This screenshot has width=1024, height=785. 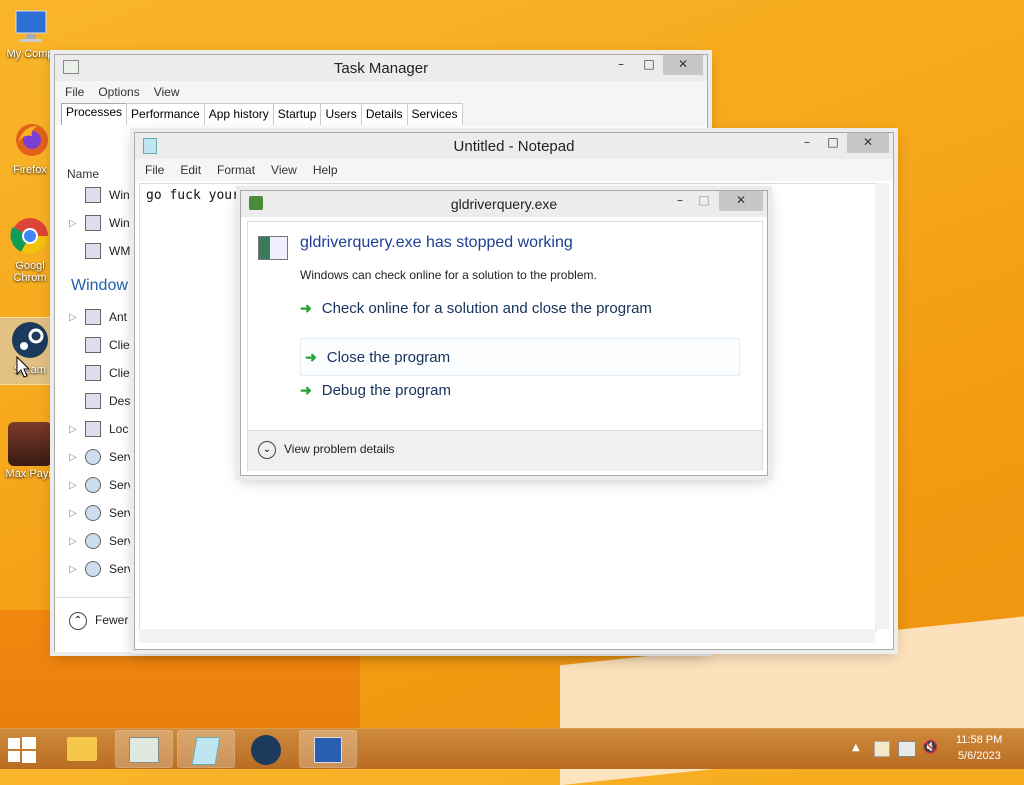 I want to click on tab-details: Details, so click(x=384, y=114).